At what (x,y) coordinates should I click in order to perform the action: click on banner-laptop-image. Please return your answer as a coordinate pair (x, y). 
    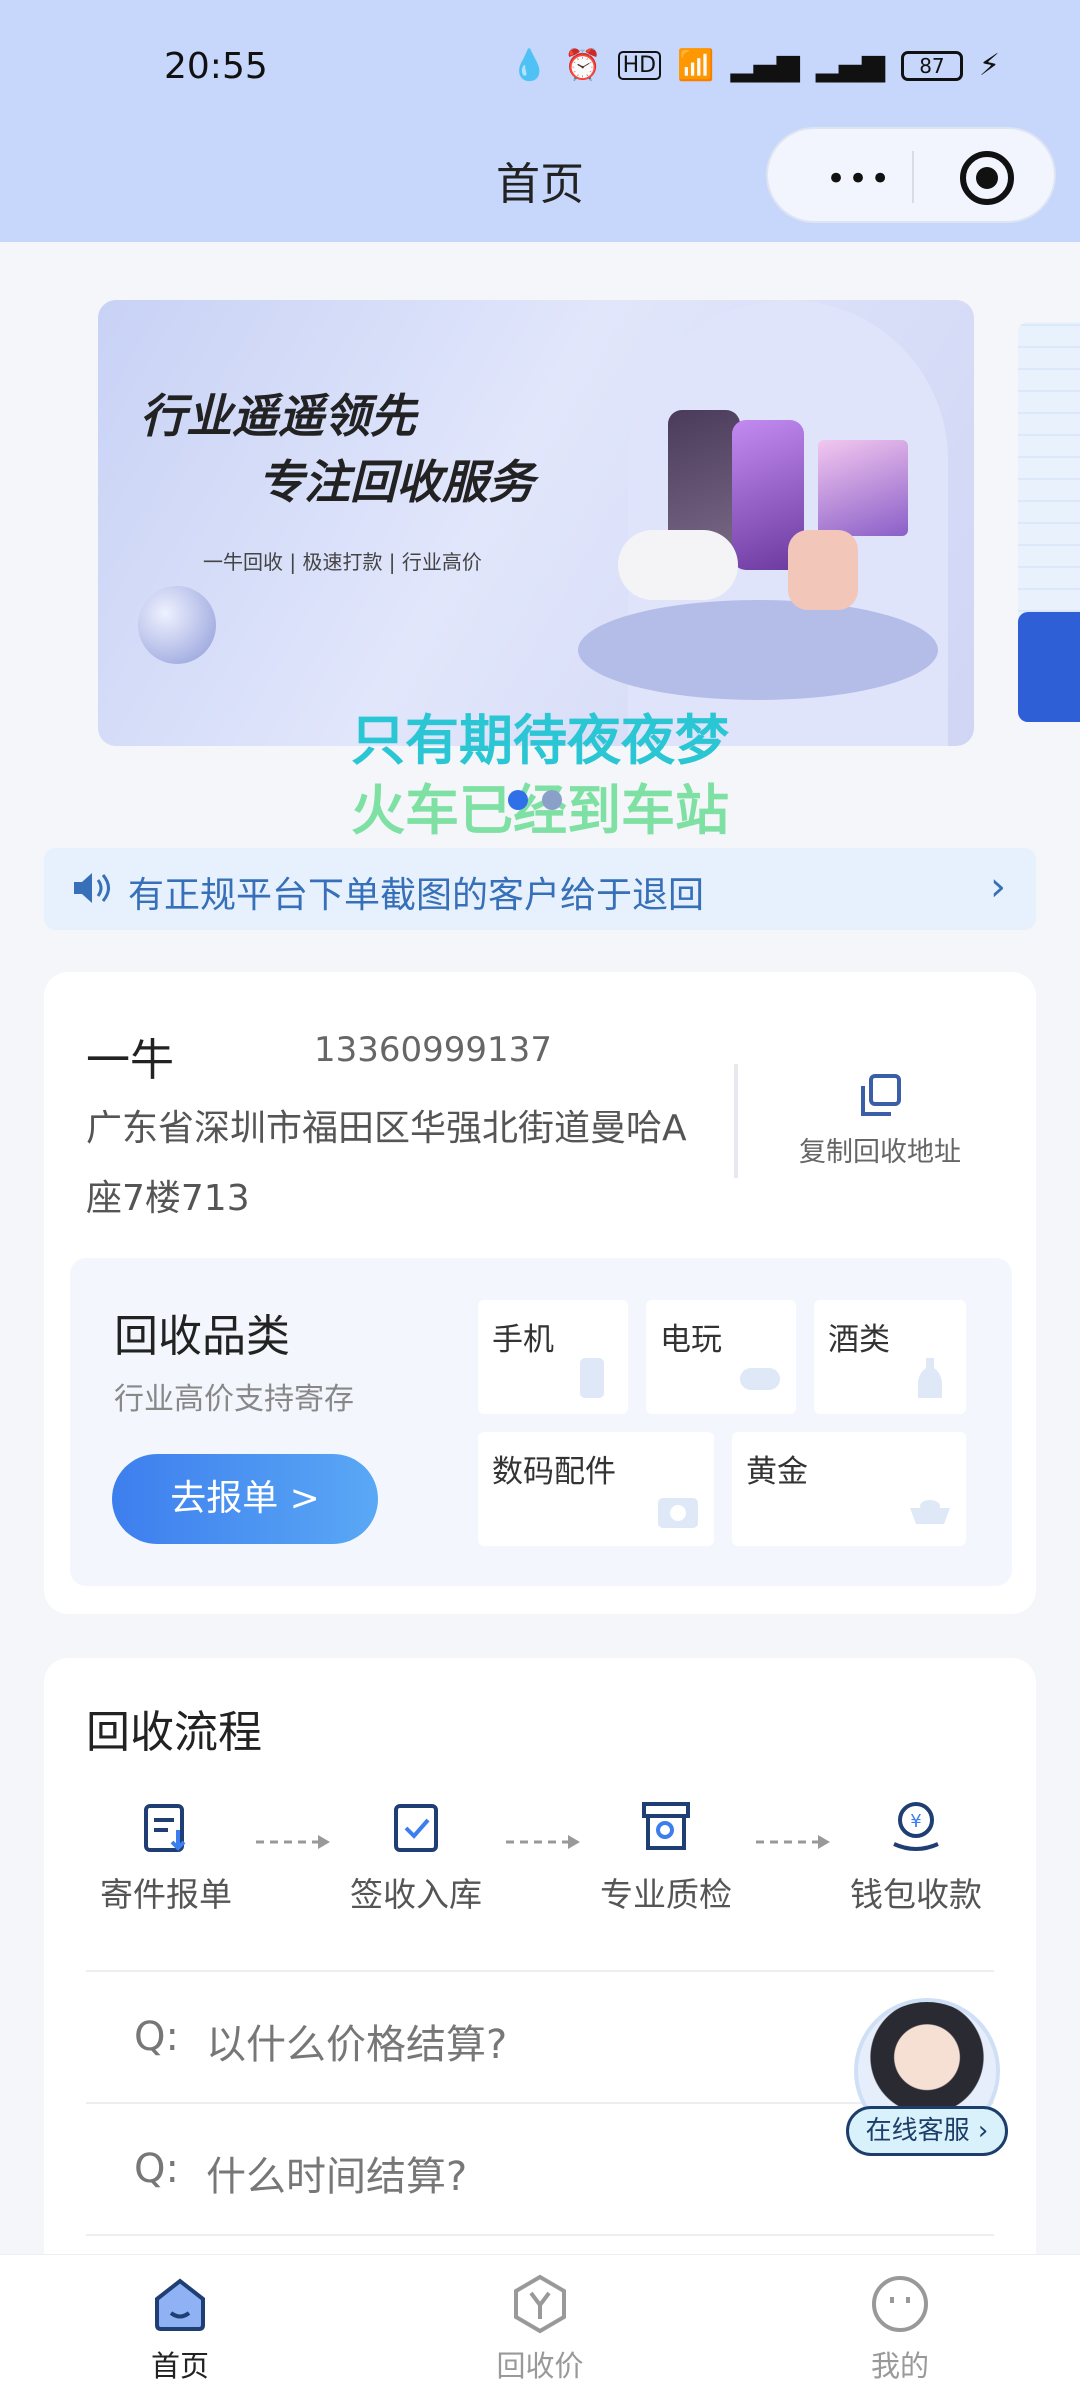
    Looking at the image, I should click on (863, 488).